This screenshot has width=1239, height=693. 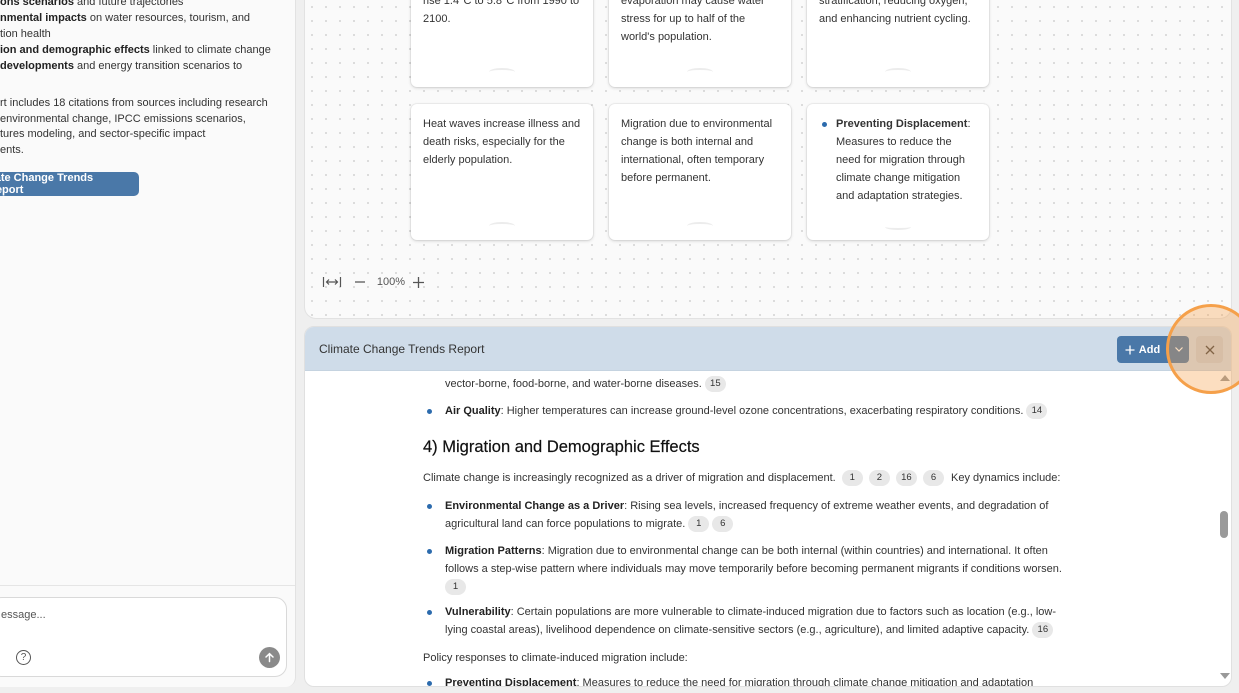 I want to click on help-icon: ?, so click(x=23, y=657).